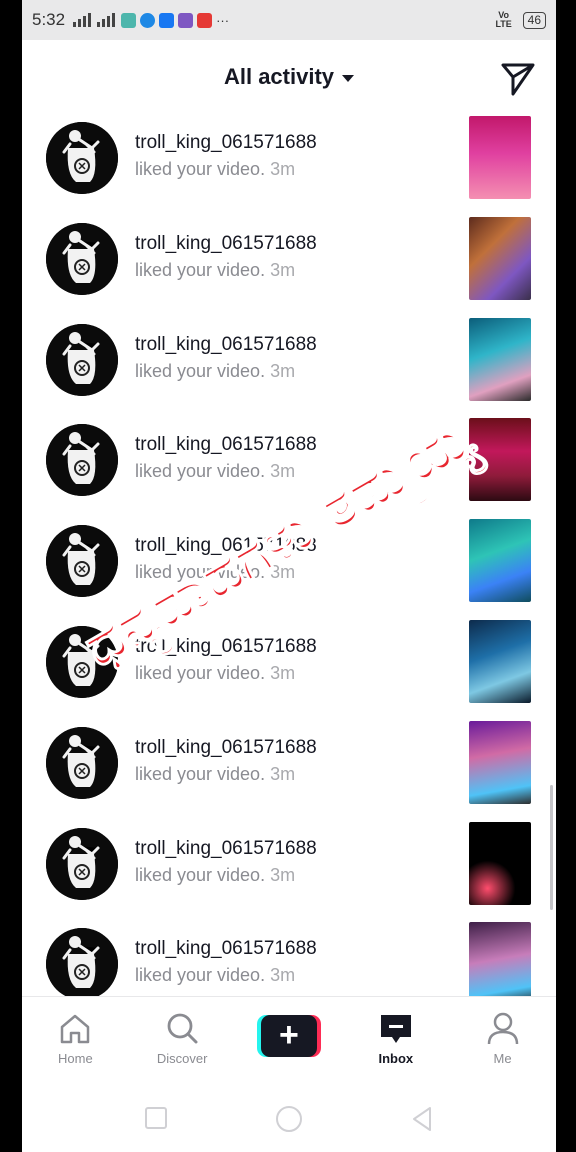  What do you see at coordinates (396, 1058) in the screenshot?
I see `nav-inbox-label: Inbox` at bounding box center [396, 1058].